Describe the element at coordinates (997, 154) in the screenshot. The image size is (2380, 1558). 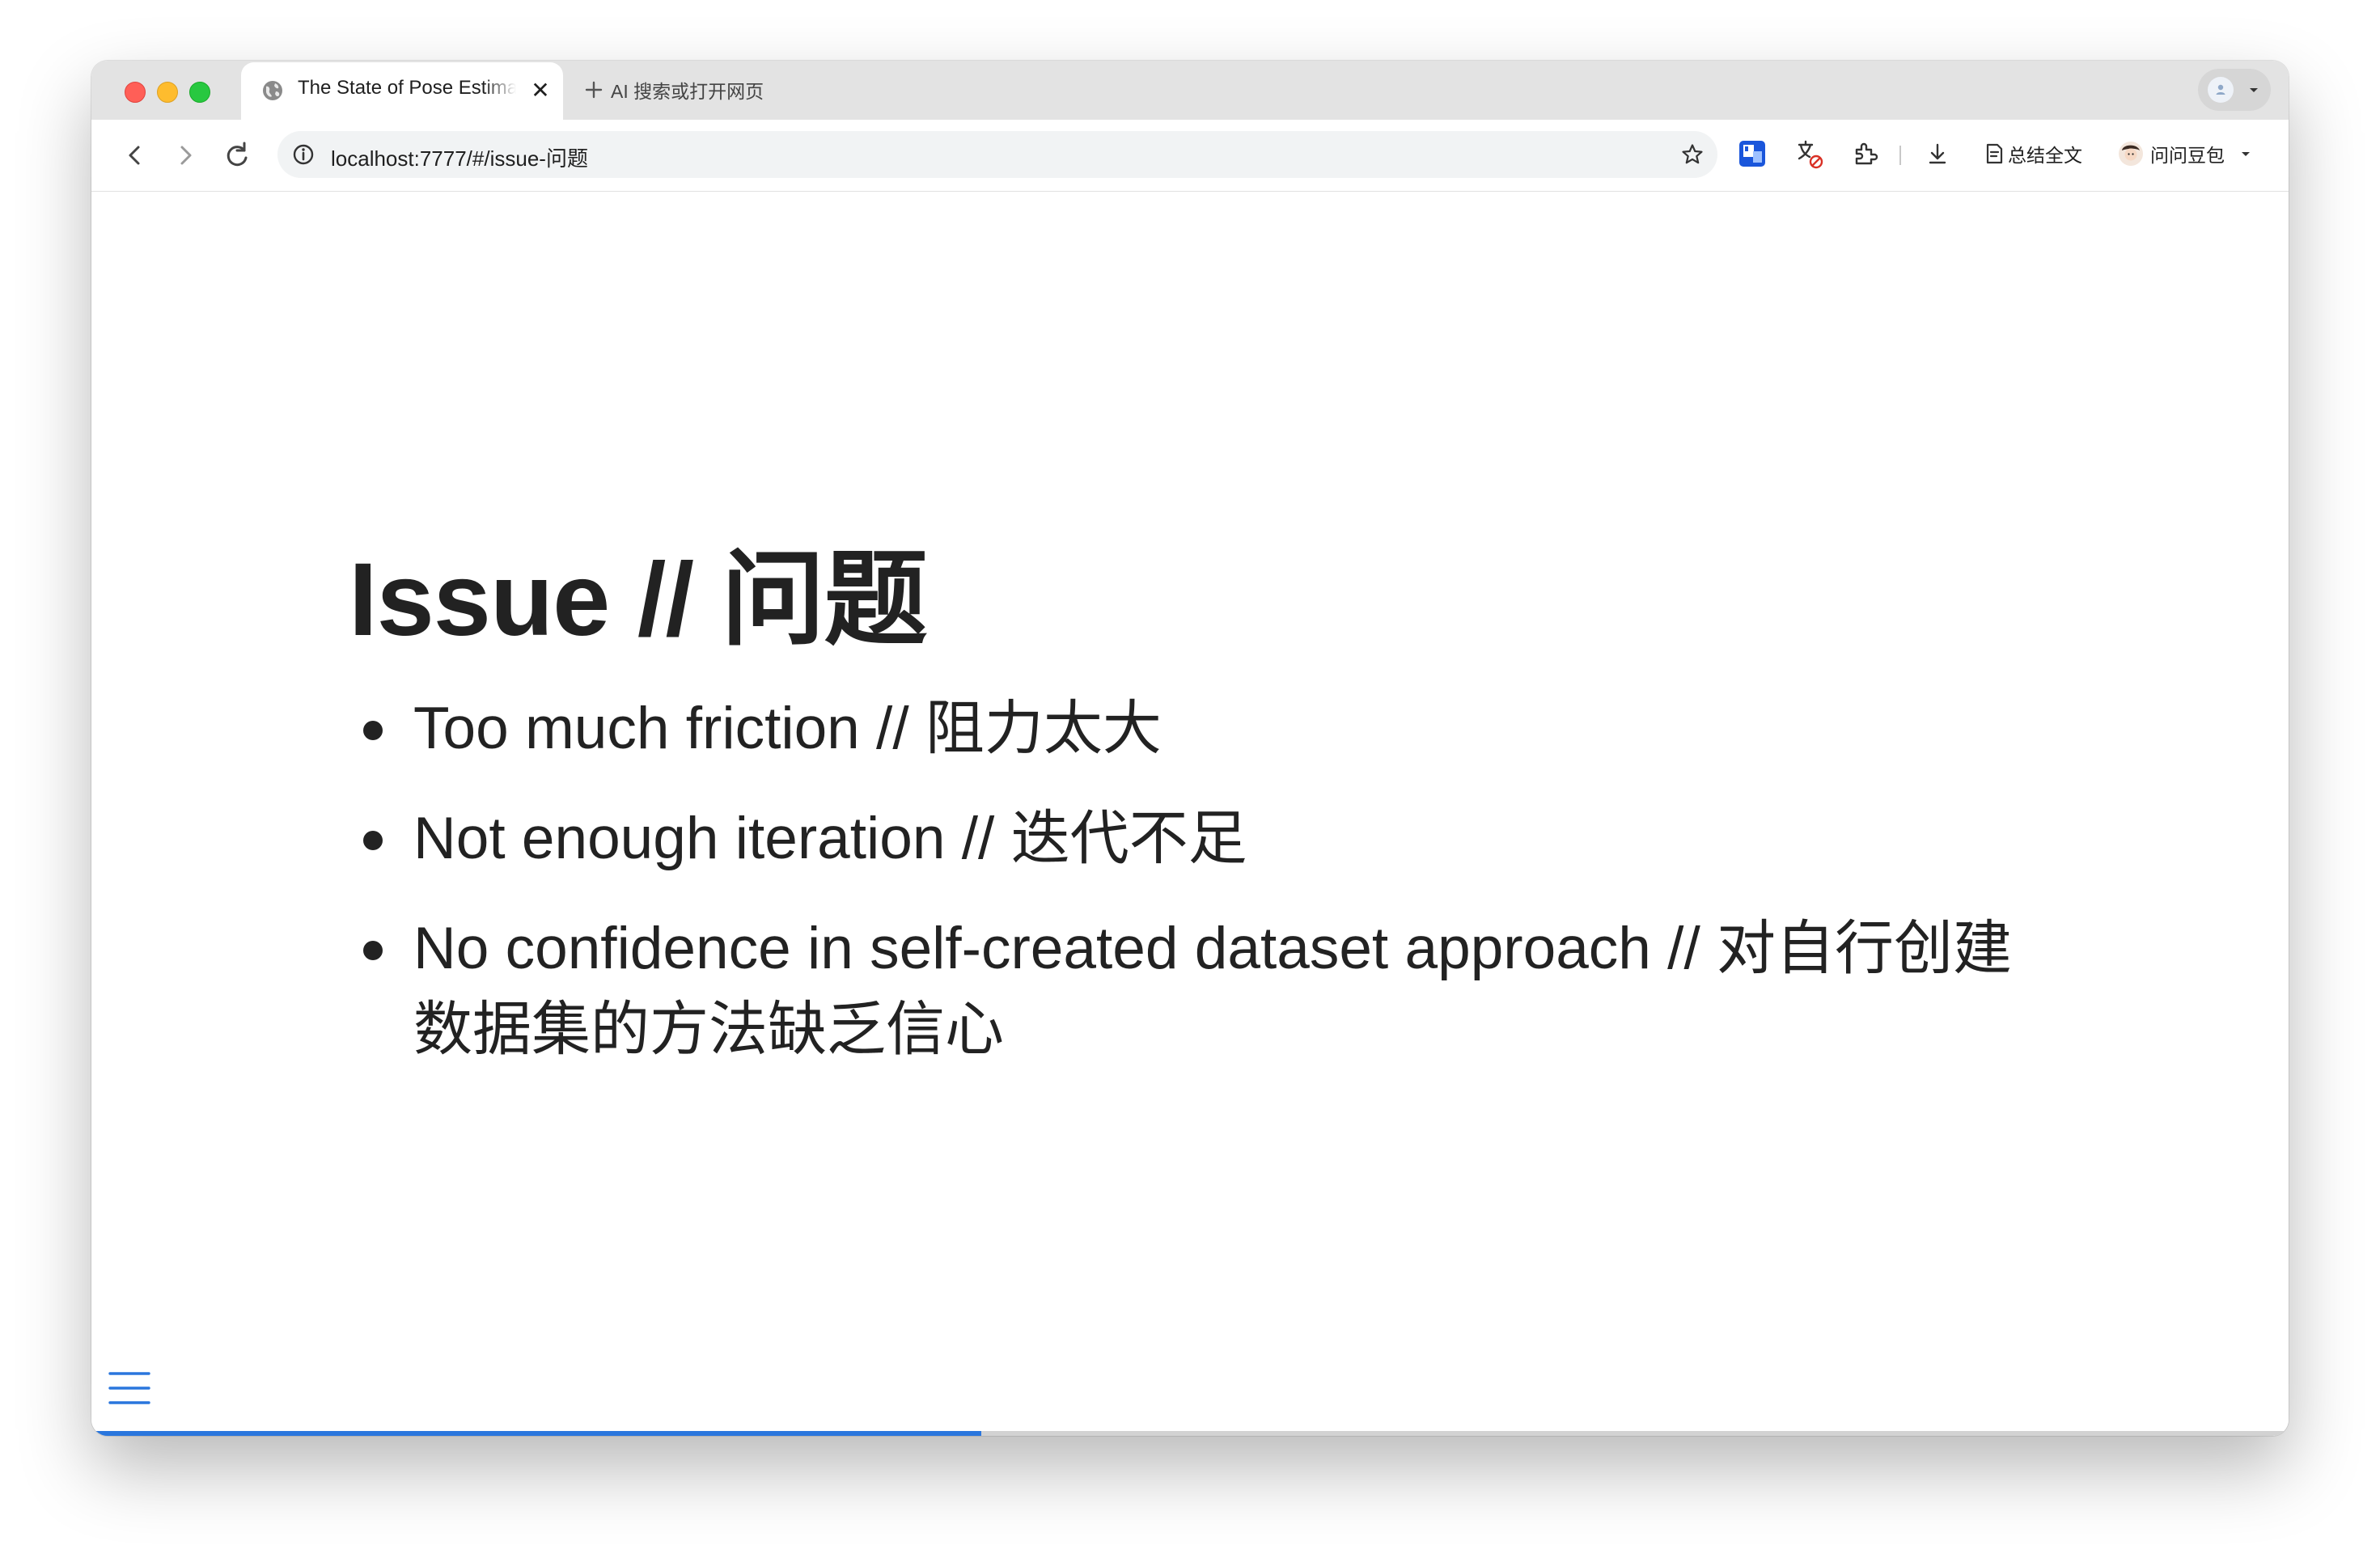
I see `address-bar: localhost:7777/#/issue-问题` at that location.